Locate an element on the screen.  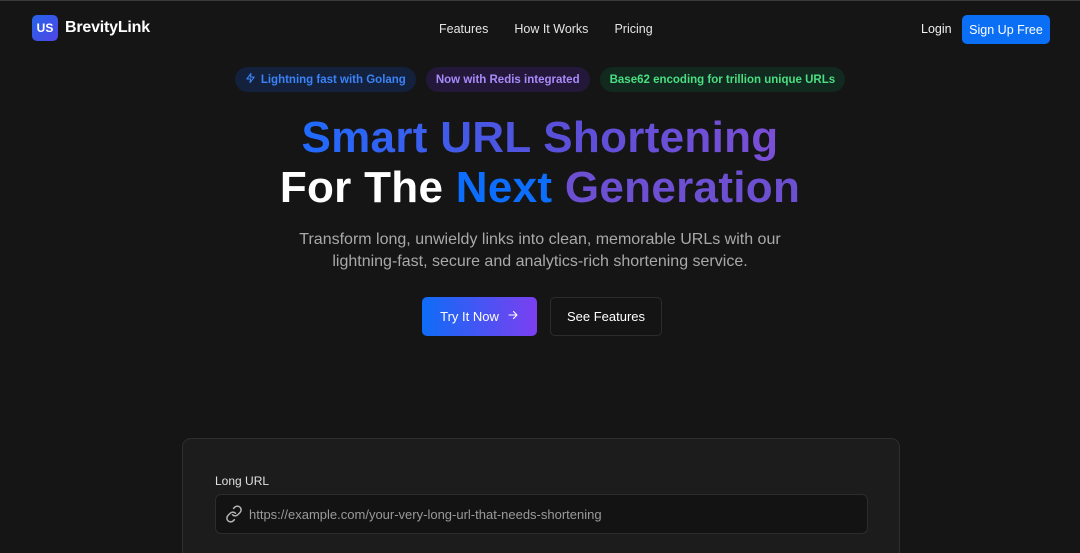
nav-links: Features How It Works Pricing is located at coordinates (546, 29).